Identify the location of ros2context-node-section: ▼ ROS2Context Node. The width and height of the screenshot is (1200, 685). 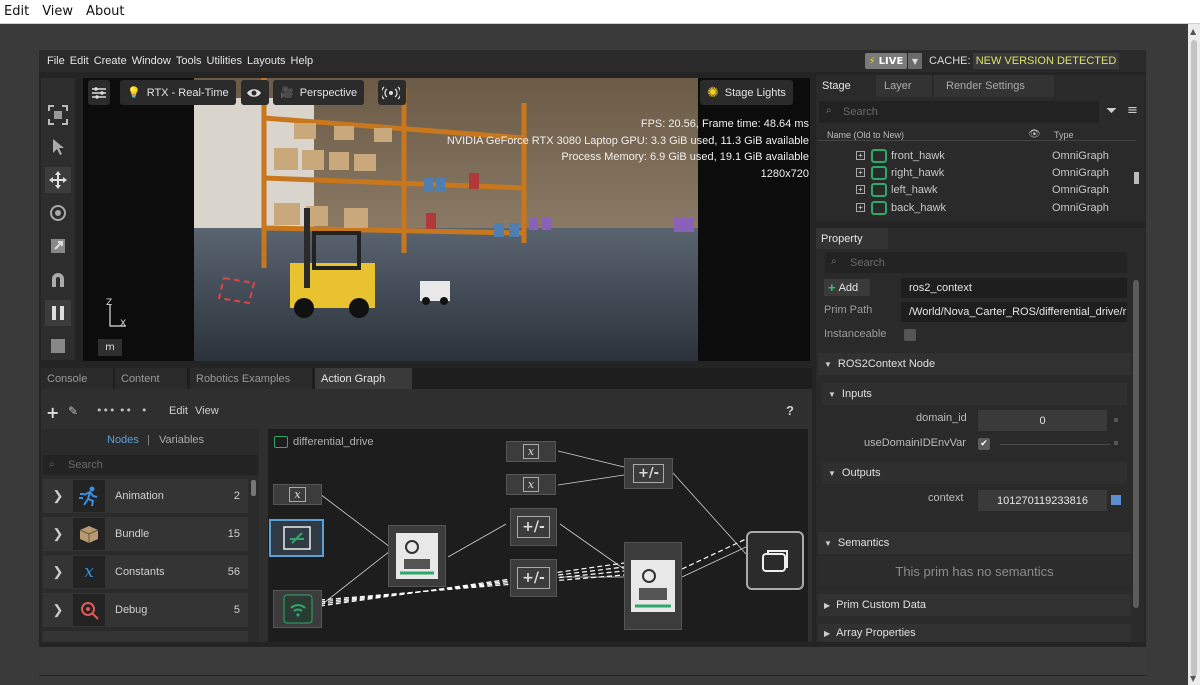
(974, 364).